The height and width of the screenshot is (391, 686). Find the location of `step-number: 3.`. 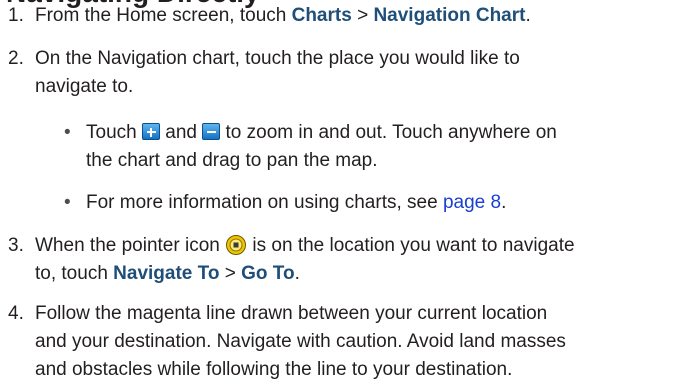

step-number: 3. is located at coordinates (16, 245).